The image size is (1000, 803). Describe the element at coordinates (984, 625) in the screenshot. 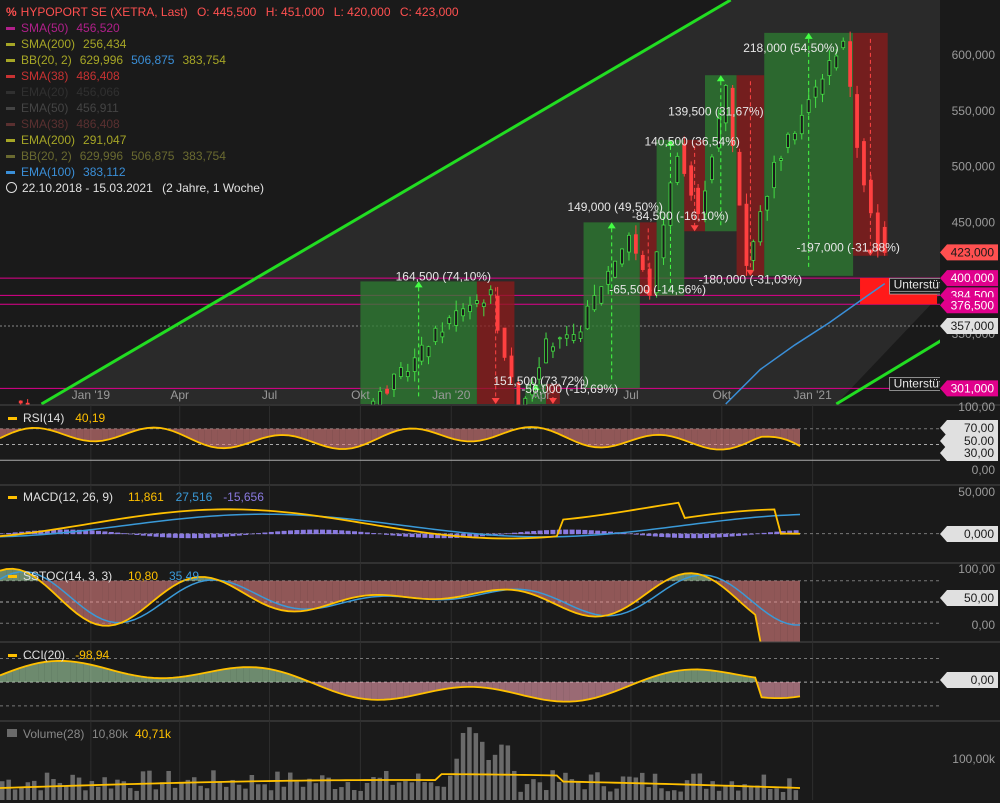

I see `axis-tick-label: 0,00` at that location.